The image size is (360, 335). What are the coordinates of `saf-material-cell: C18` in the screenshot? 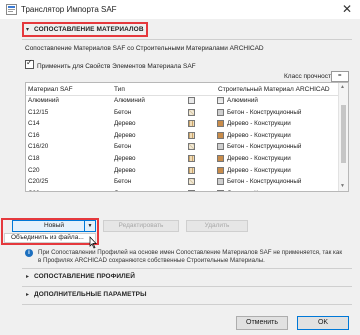 It's located at (34, 158).